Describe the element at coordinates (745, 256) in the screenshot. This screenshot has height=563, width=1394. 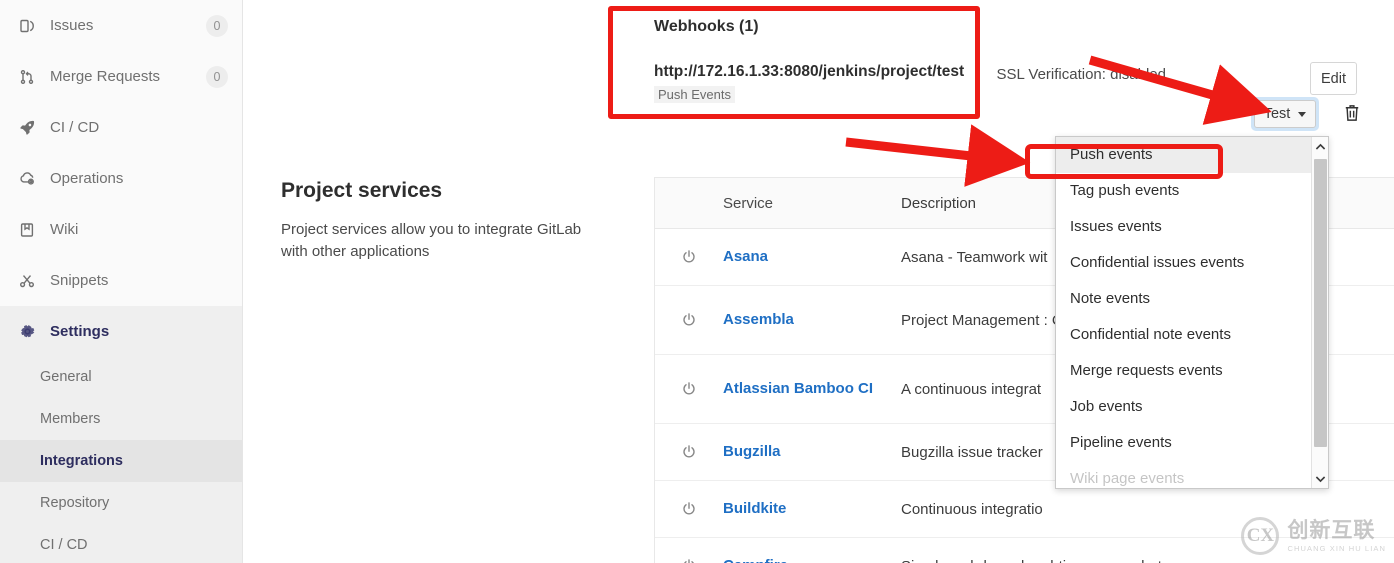
I see `service-link: Asana` at that location.